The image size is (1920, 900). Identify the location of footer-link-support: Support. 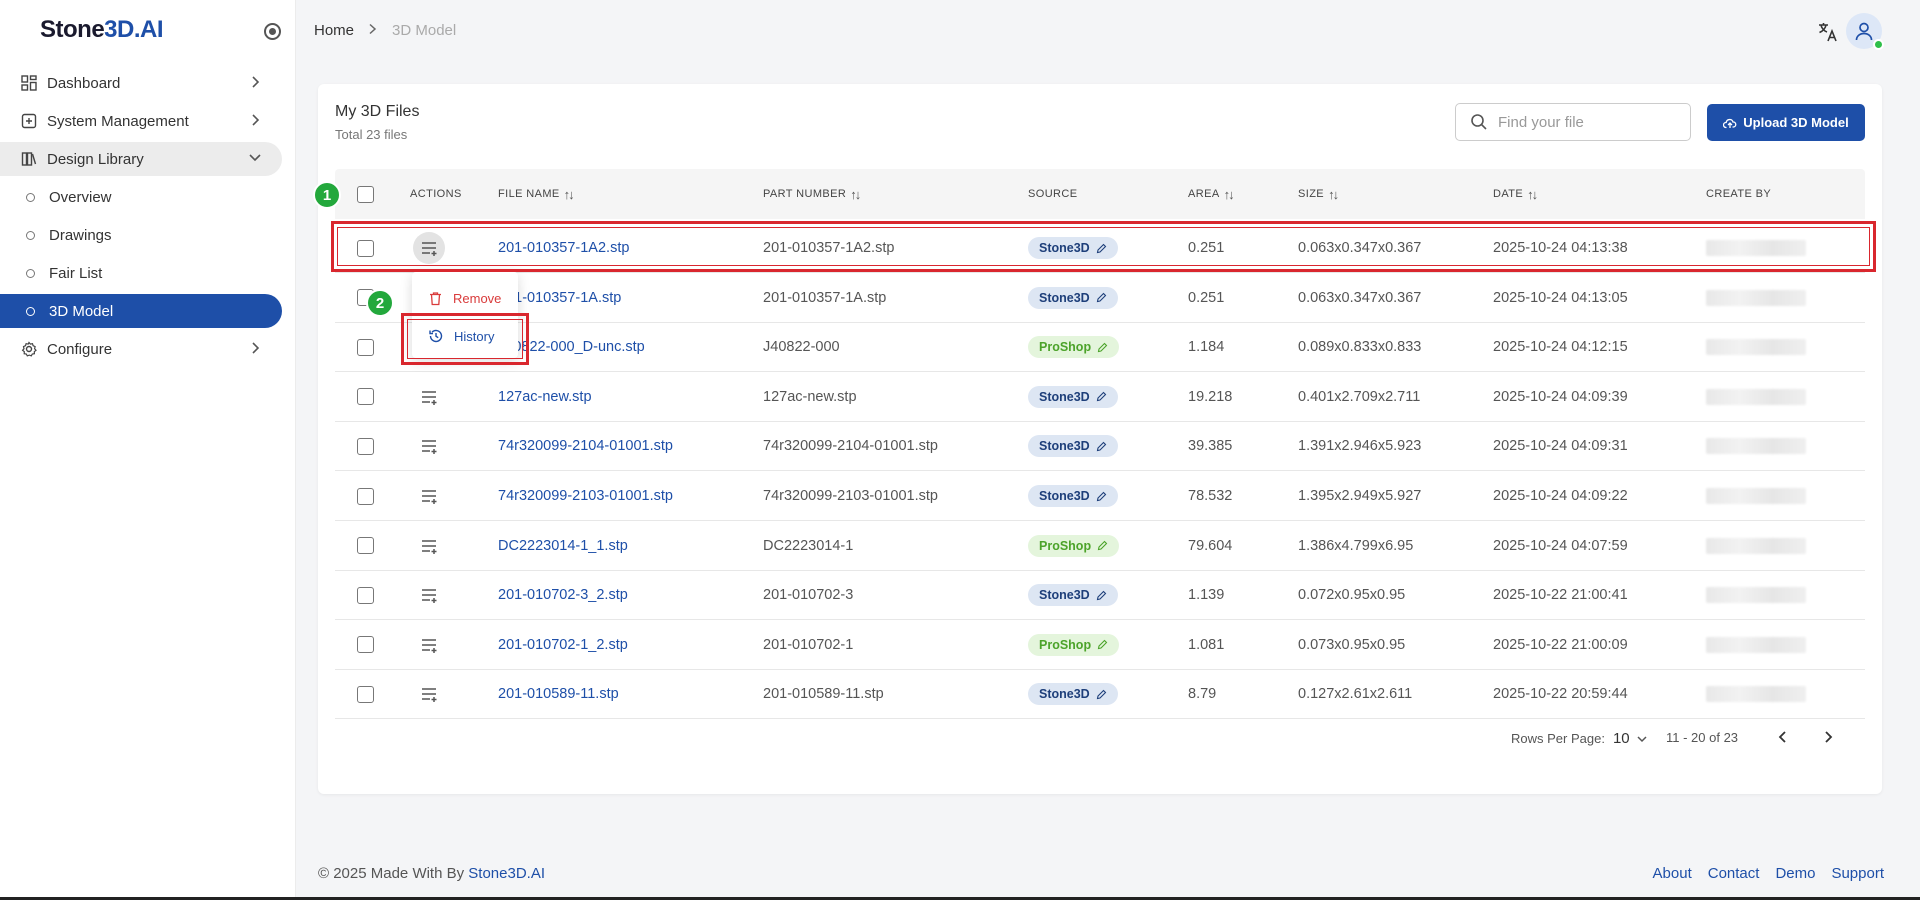
(1857, 873).